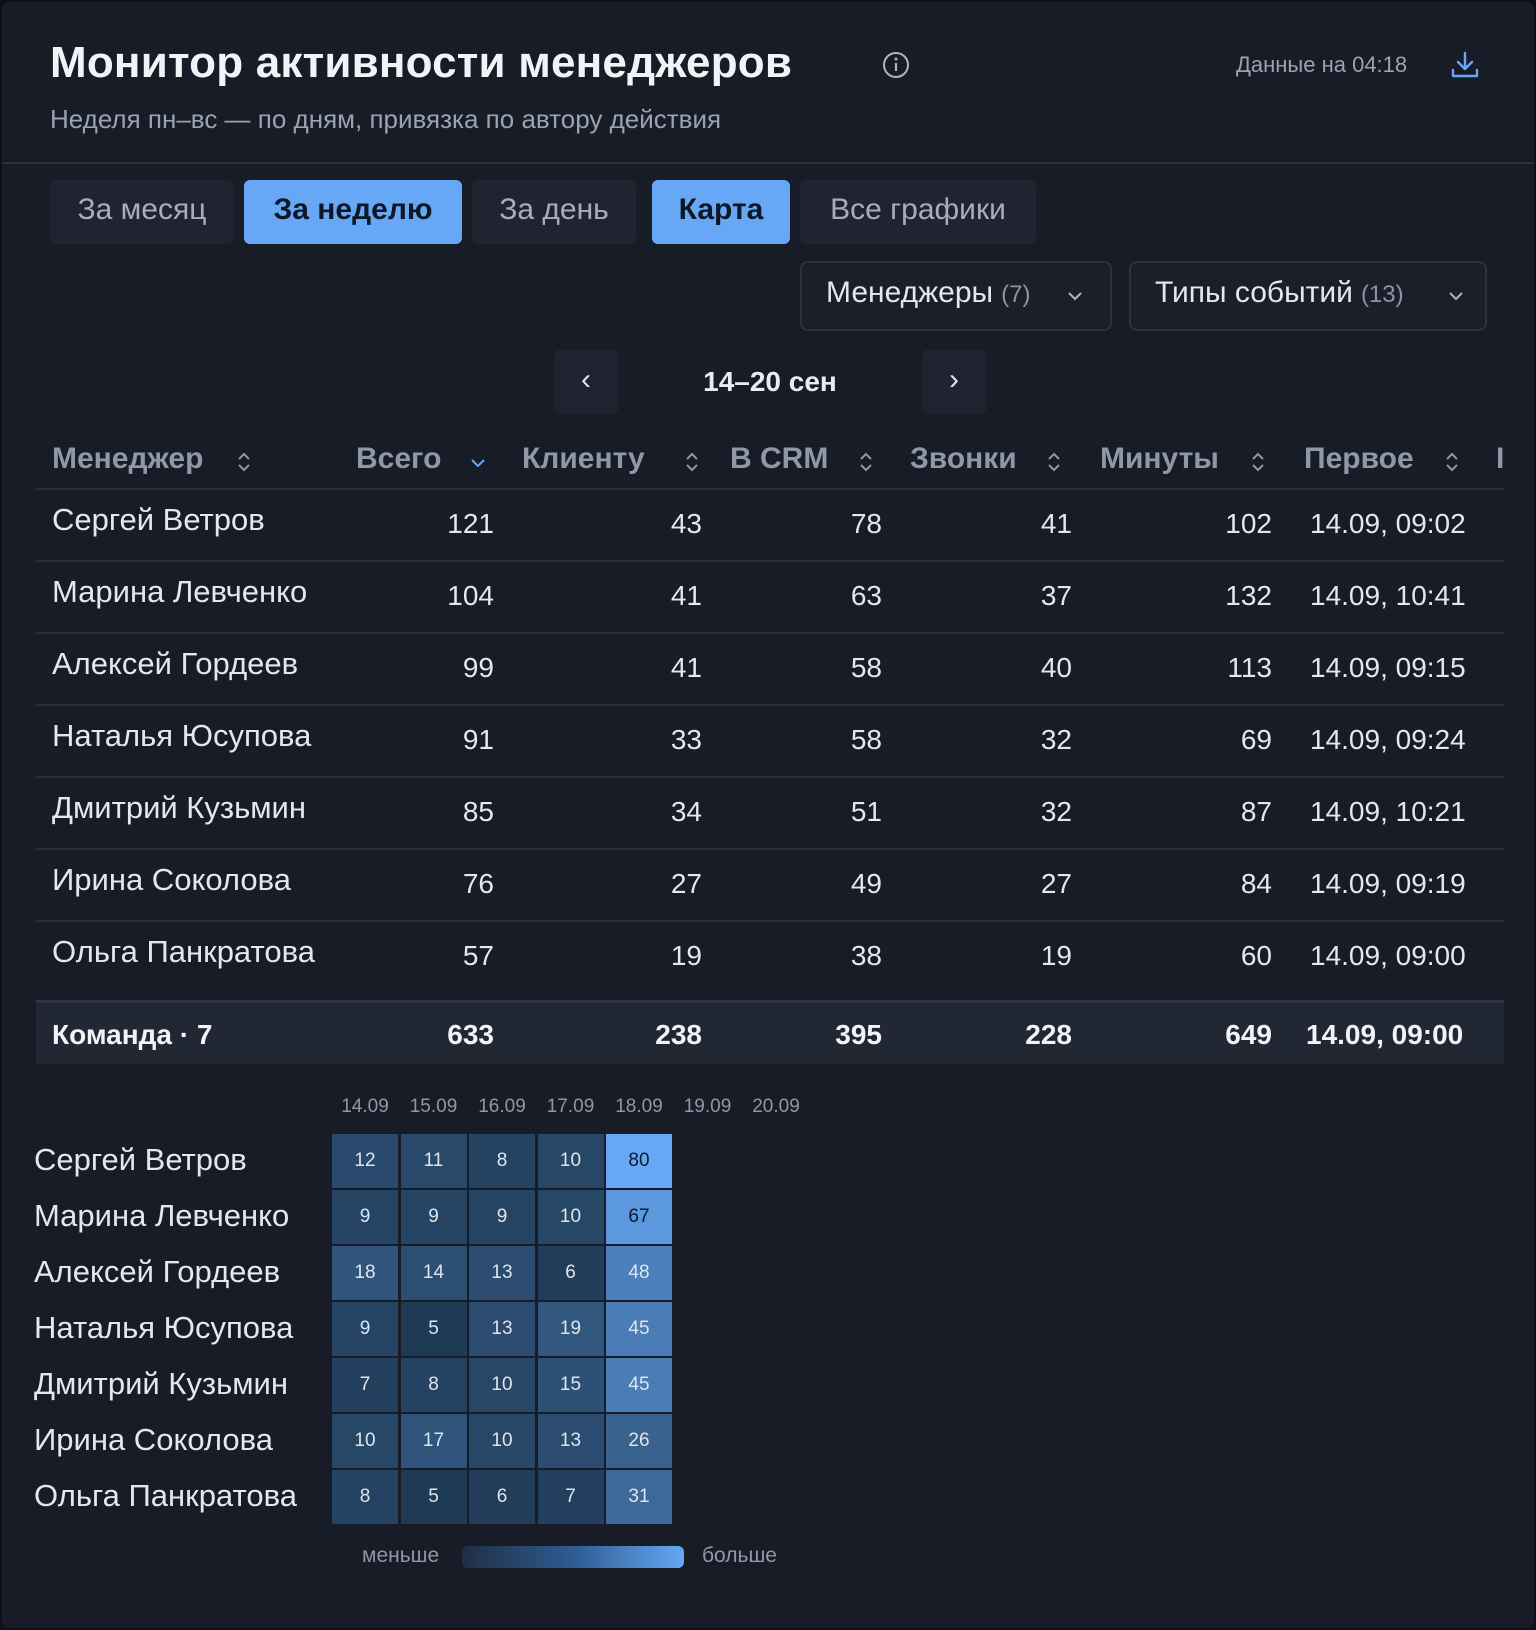 The image size is (1536, 1630). Describe the element at coordinates (365, 1273) in the screenshot. I see `heatmap-cell: 18` at that location.